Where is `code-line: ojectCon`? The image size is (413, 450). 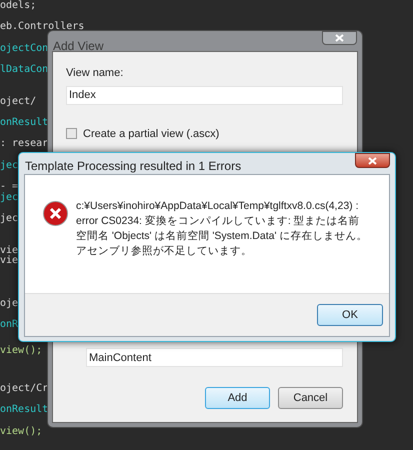 code-line: ojectCon is located at coordinates (24, 49).